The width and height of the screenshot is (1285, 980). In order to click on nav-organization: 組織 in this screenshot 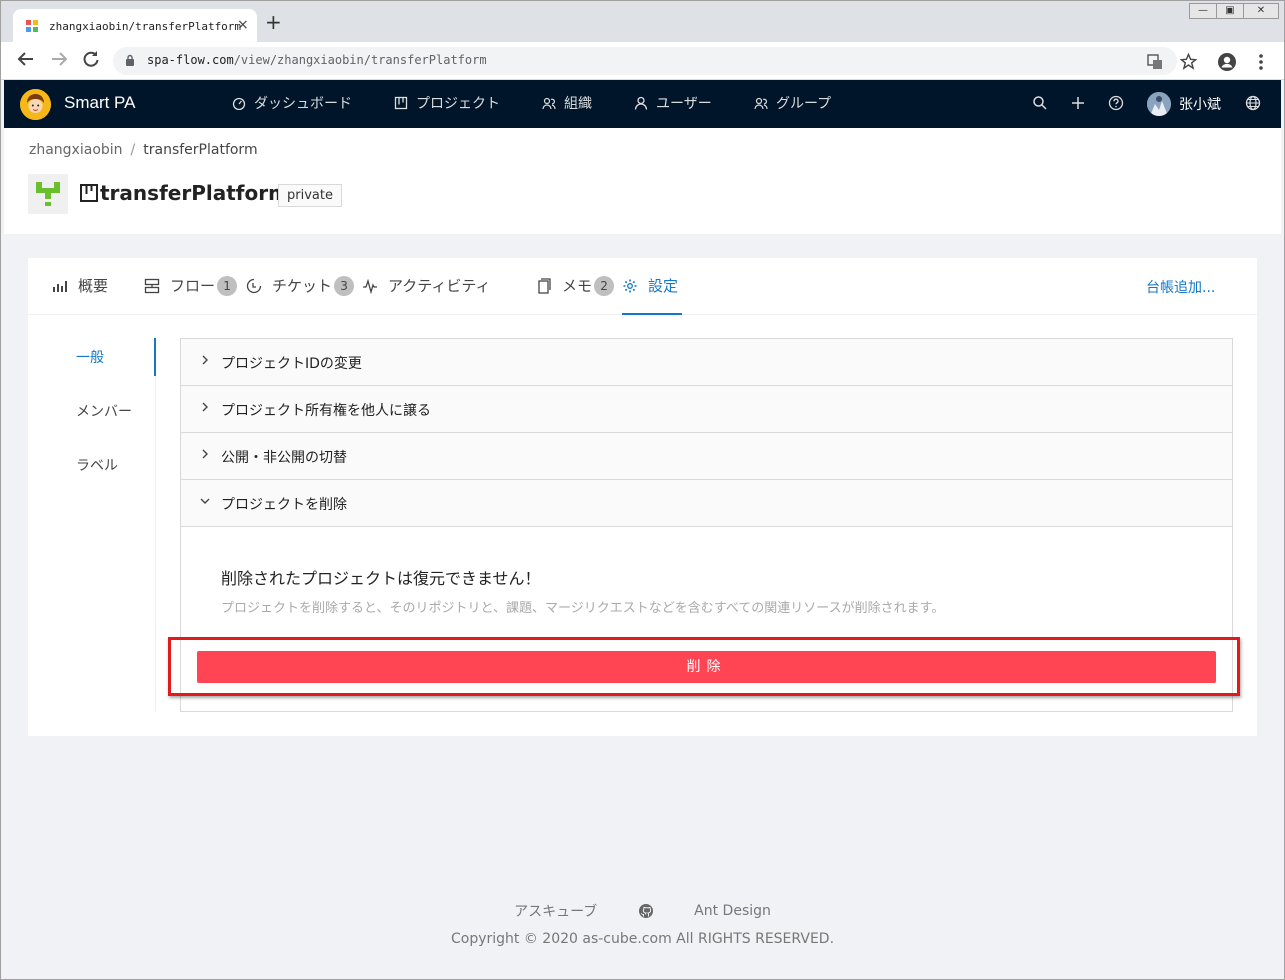, I will do `click(567, 103)`.